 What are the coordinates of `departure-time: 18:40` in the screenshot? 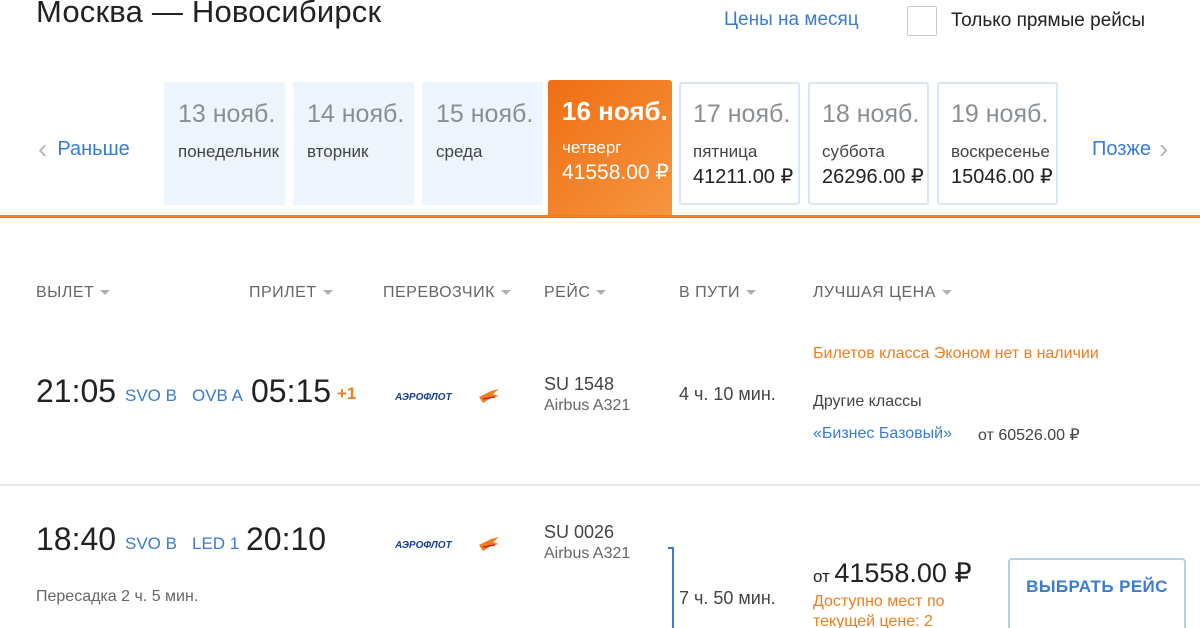 It's located at (76, 539).